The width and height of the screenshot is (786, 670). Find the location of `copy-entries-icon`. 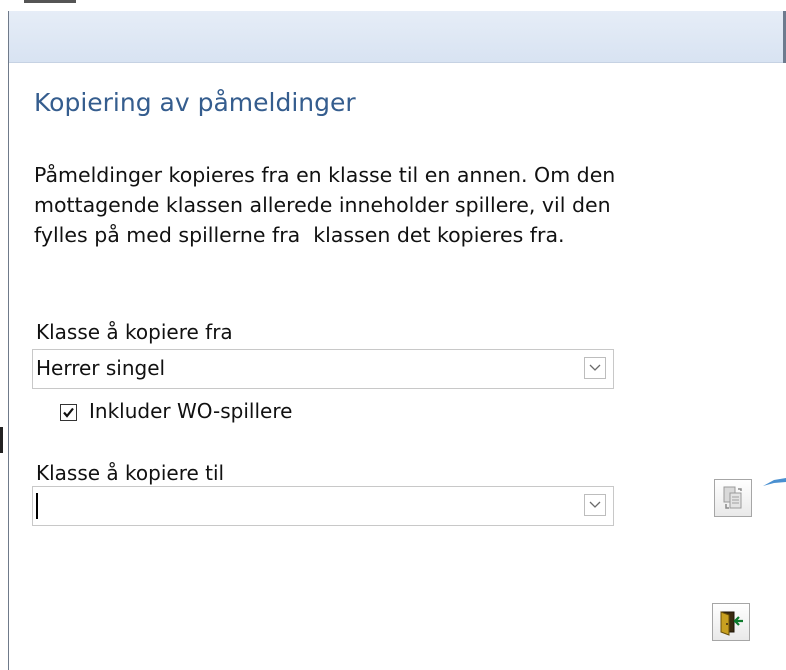

copy-entries-icon is located at coordinates (732, 497).